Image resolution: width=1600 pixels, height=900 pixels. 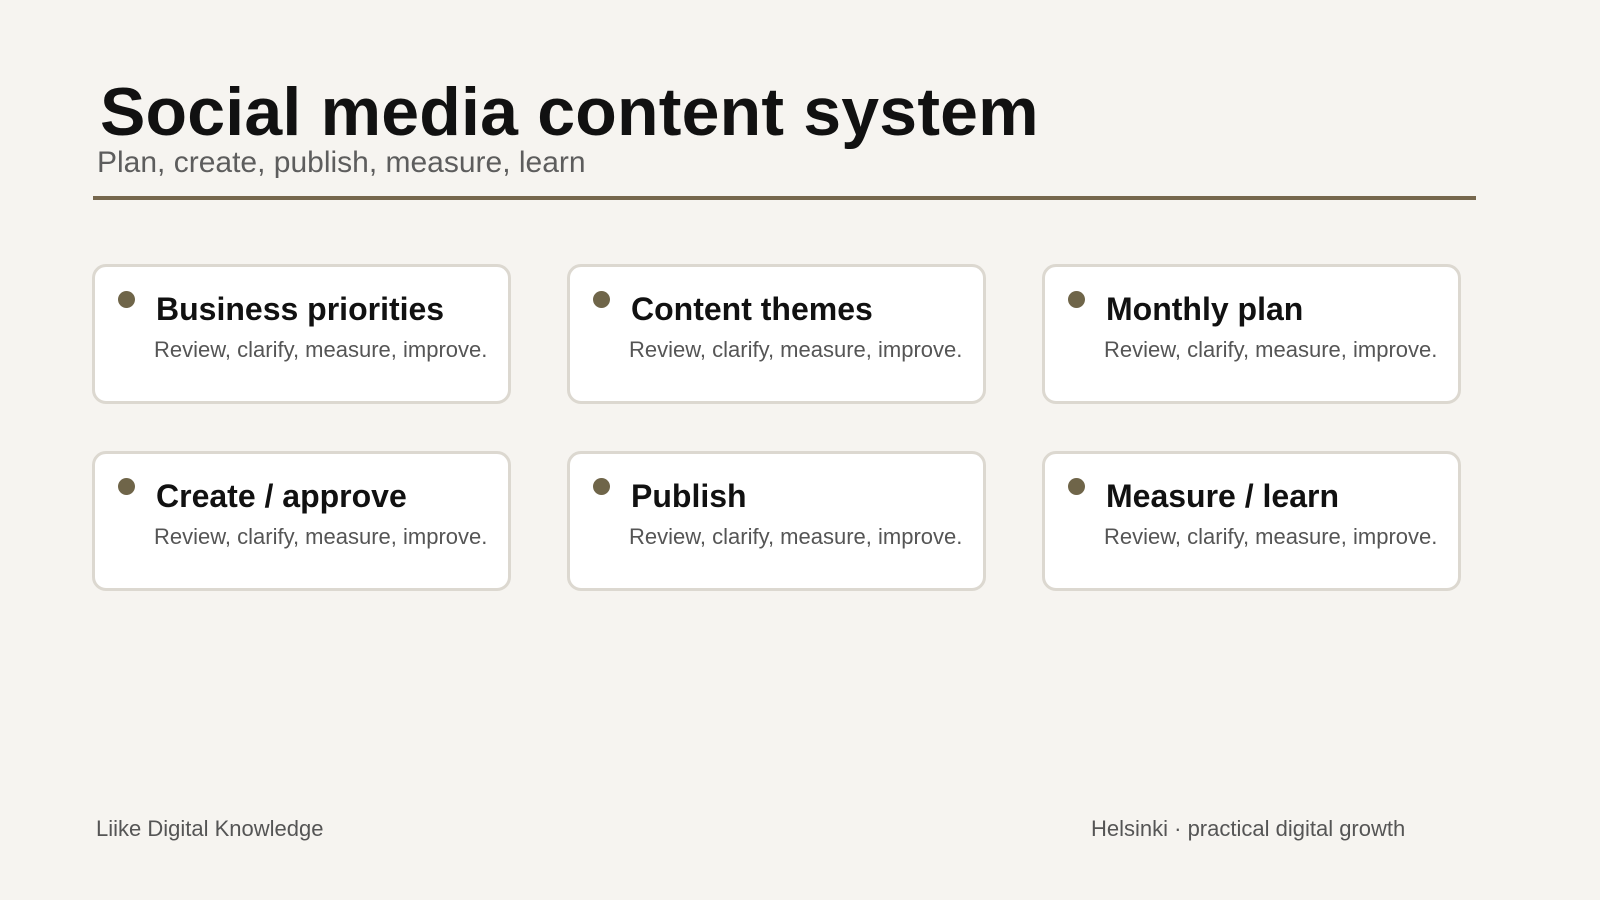 What do you see at coordinates (1222, 496) in the screenshot?
I see `card-title: Measure / learn` at bounding box center [1222, 496].